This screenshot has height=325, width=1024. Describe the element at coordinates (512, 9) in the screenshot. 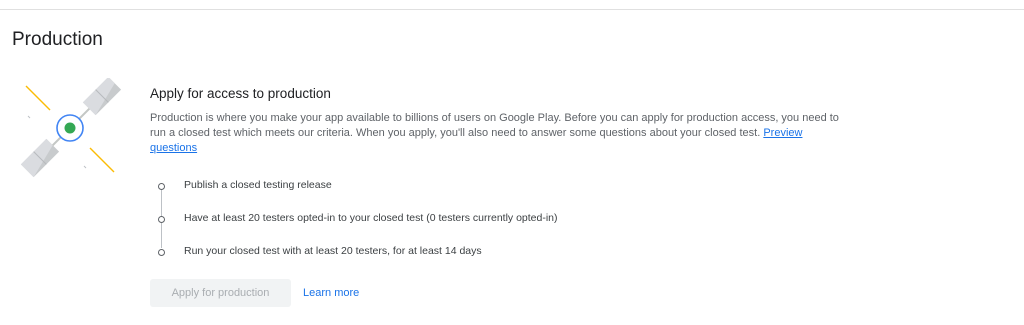

I see `top-divider` at that location.